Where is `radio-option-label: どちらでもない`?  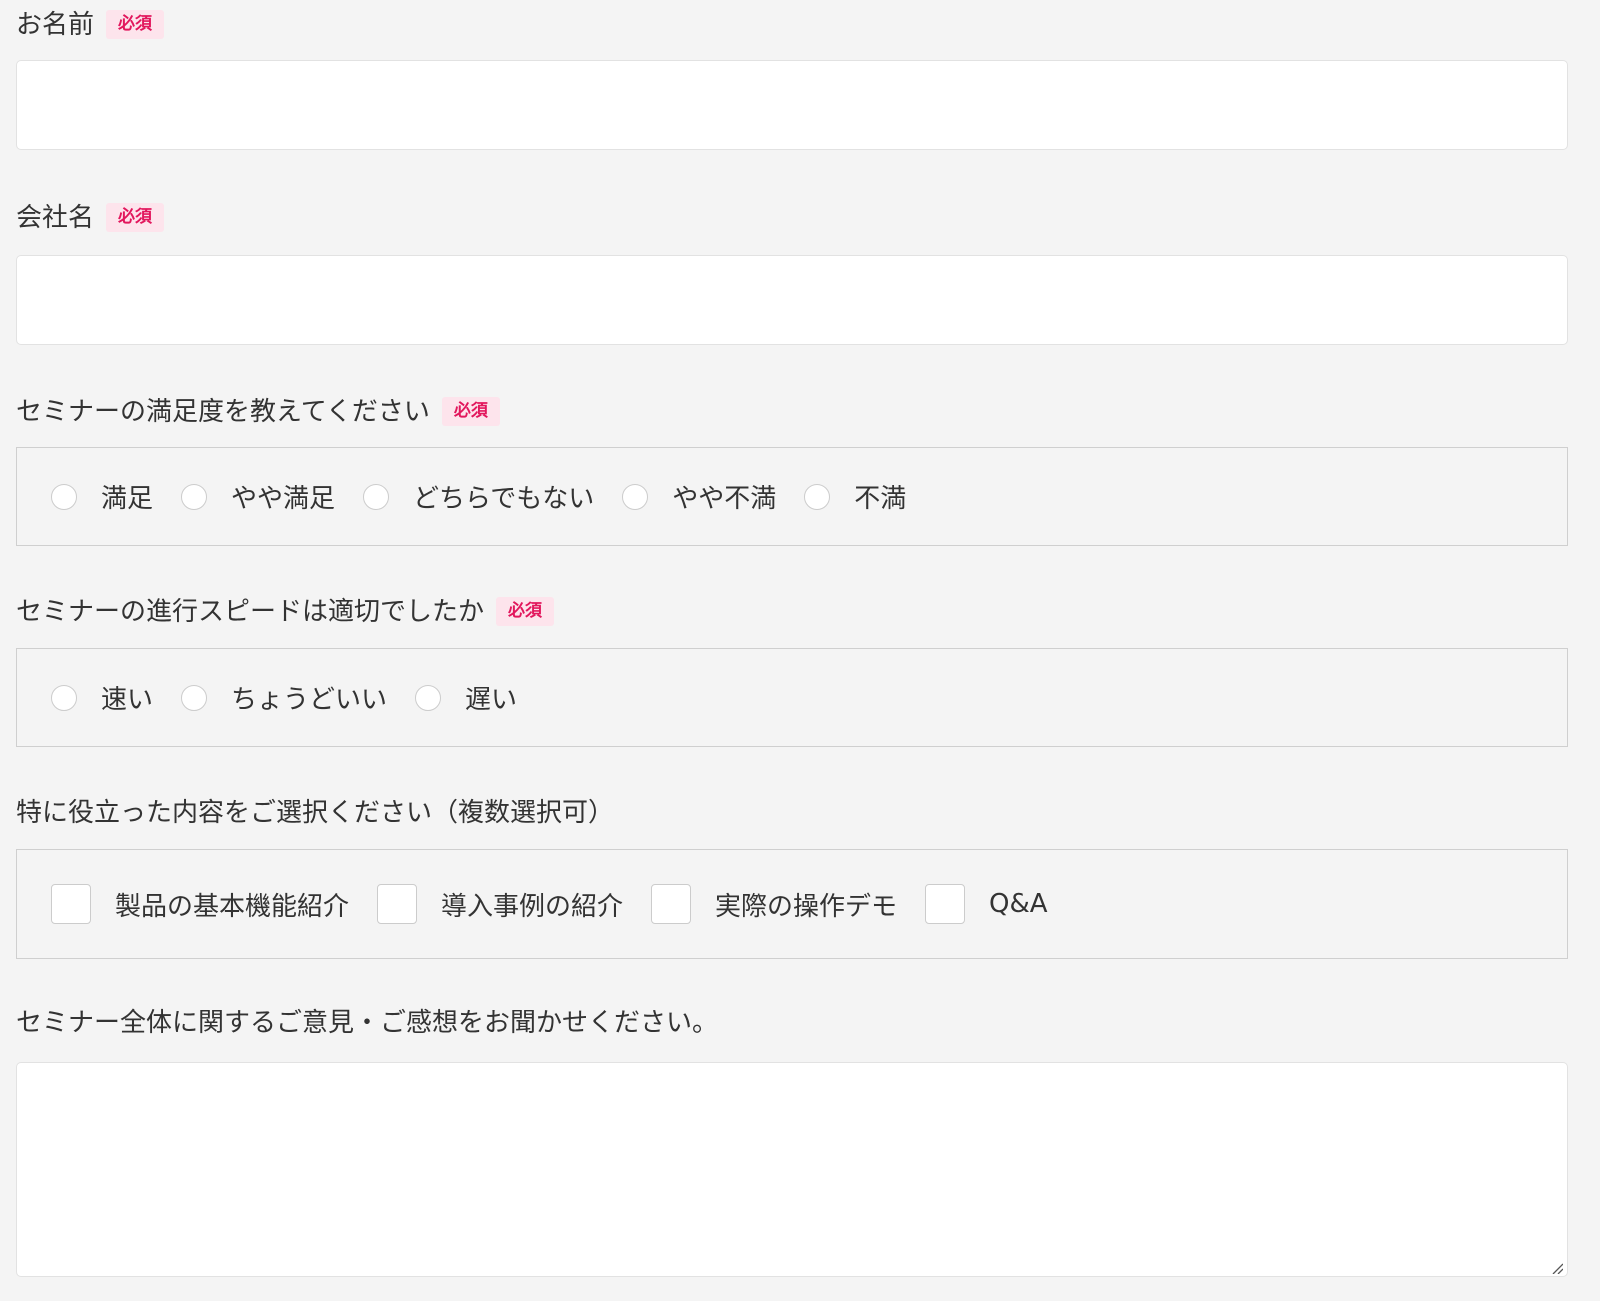 radio-option-label: どちらでもない is located at coordinates (504, 499).